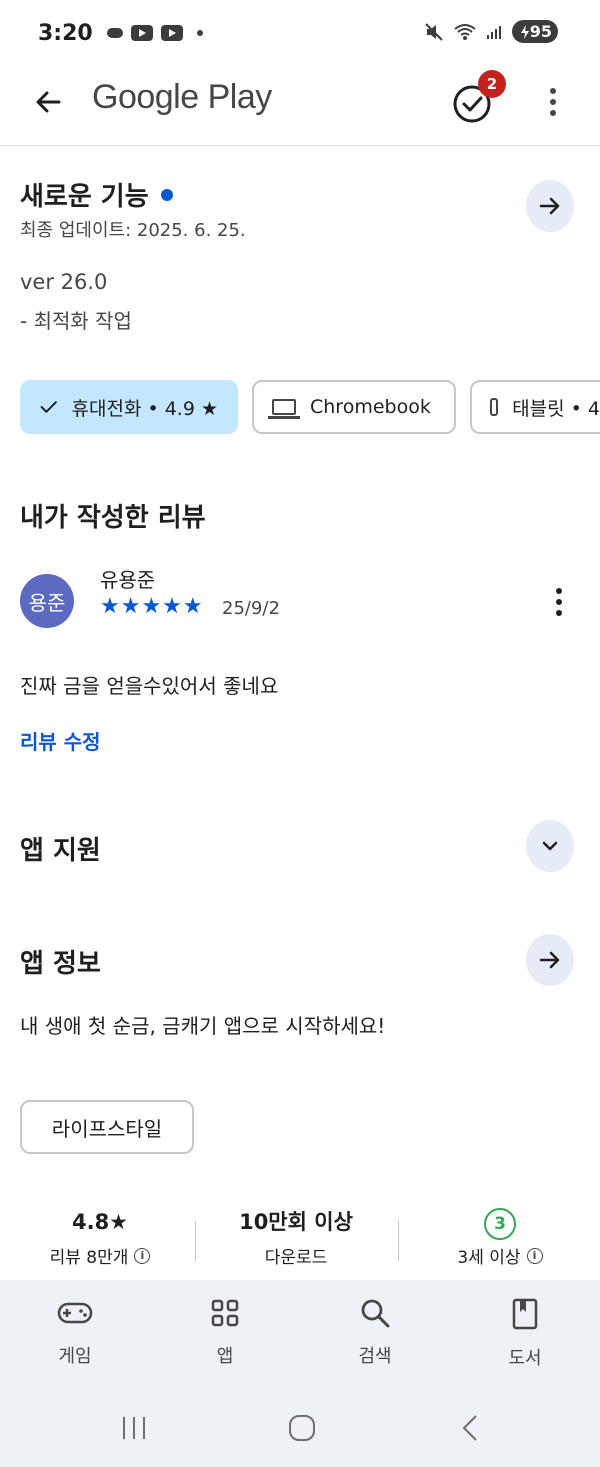 This screenshot has width=600, height=1467. What do you see at coordinates (375, 1356) in the screenshot?
I see `nav-search-label: 검색` at bounding box center [375, 1356].